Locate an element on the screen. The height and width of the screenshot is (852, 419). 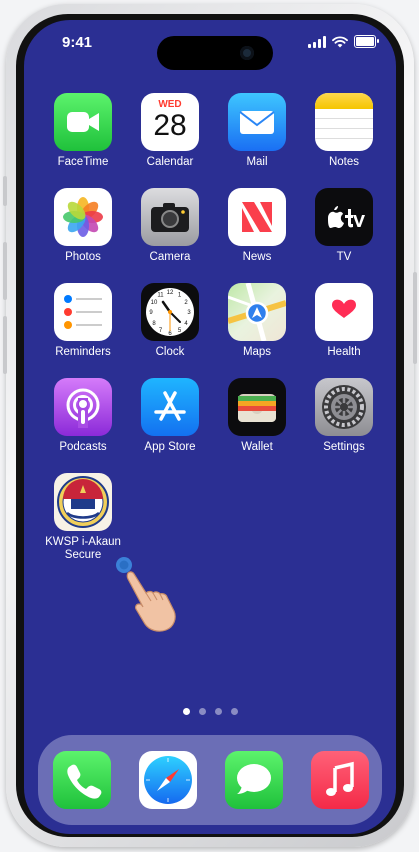
app-mail: Mail is located at coordinates (257, 131).